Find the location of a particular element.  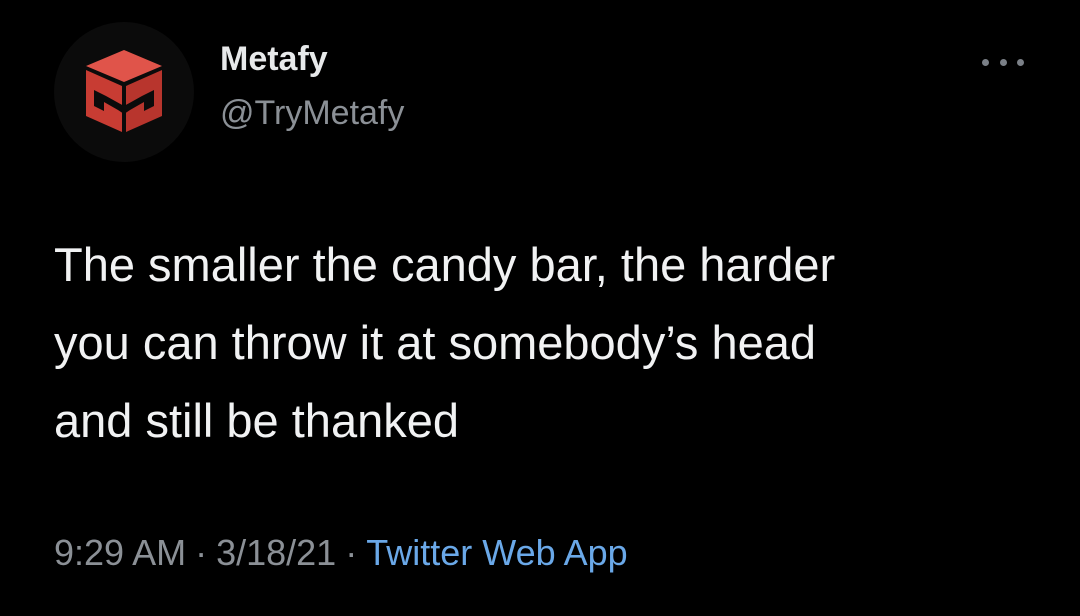

author-display-name: Metafy is located at coordinates (274, 59).